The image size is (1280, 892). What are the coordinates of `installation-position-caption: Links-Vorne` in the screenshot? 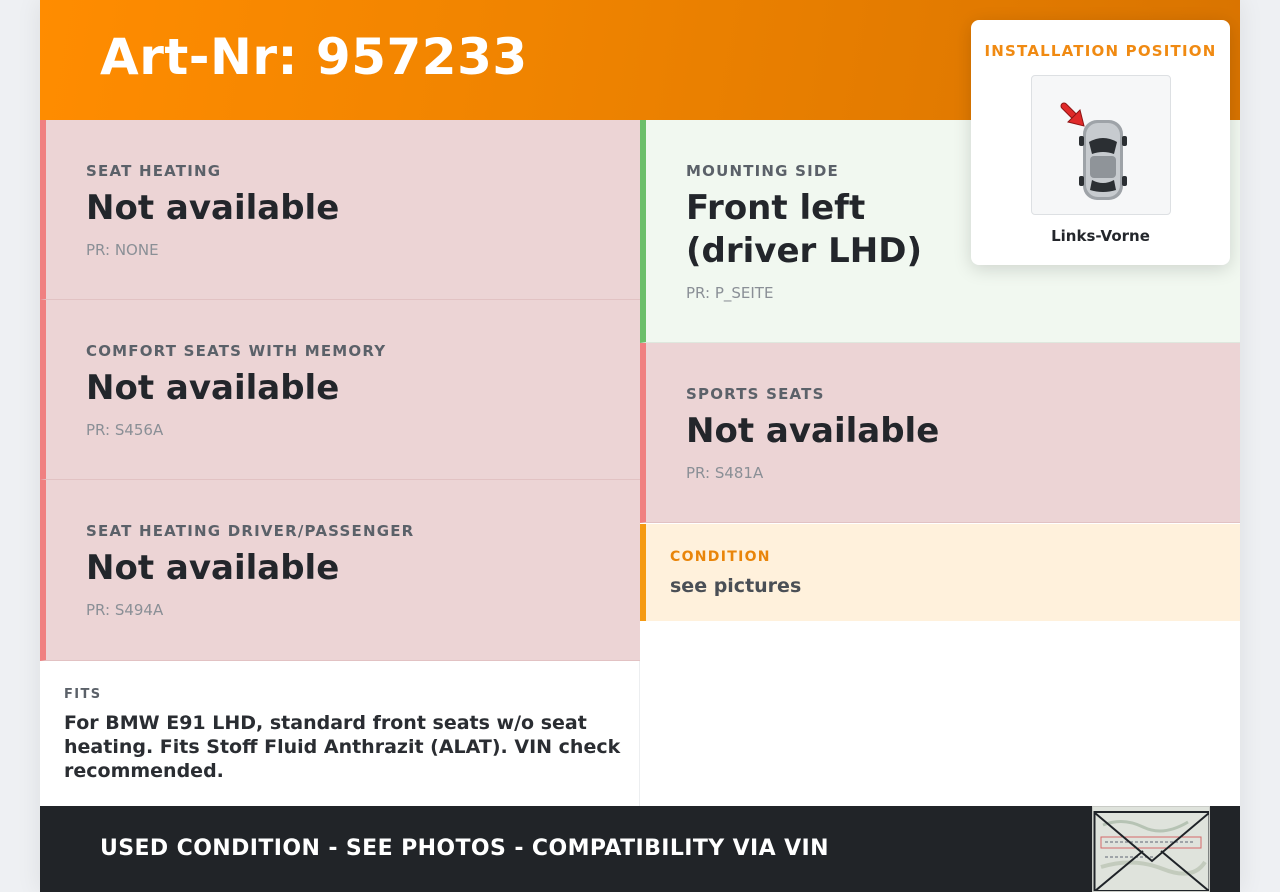 It's located at (1100, 236).